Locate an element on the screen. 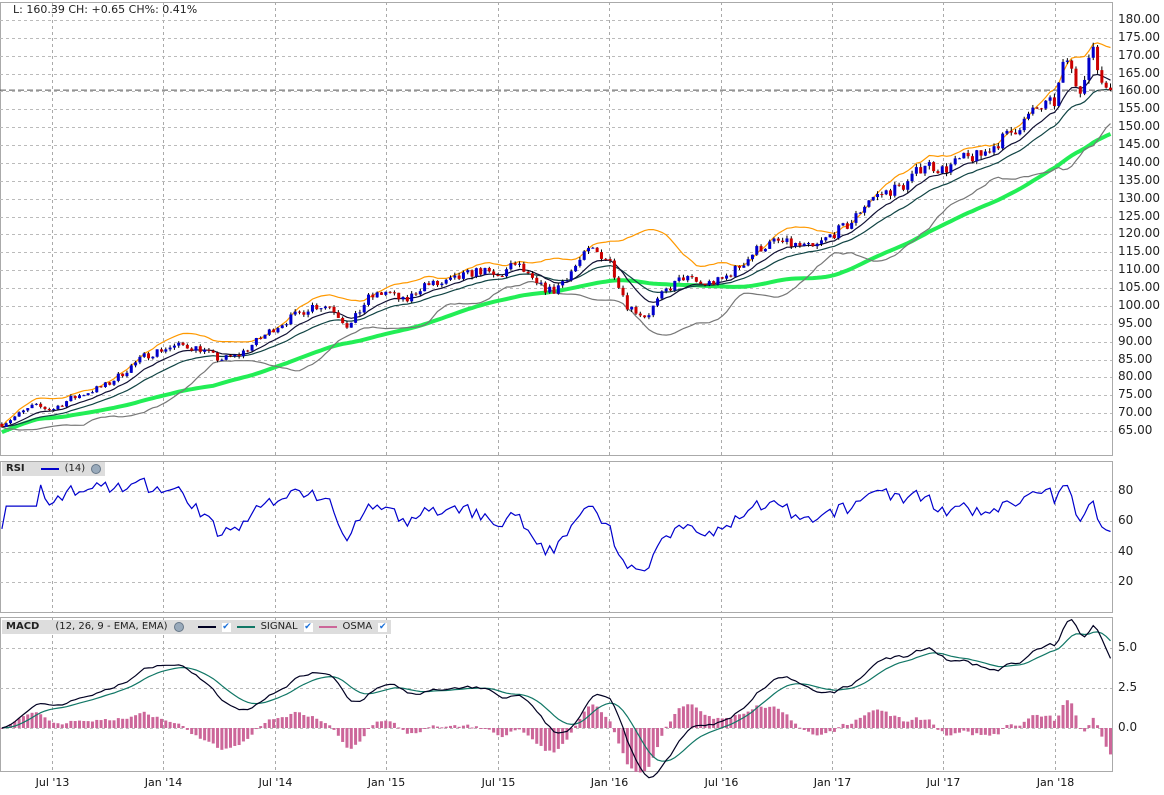 This screenshot has width=1164, height=795. y-tick-label: 145.00 is located at coordinates (1139, 144).